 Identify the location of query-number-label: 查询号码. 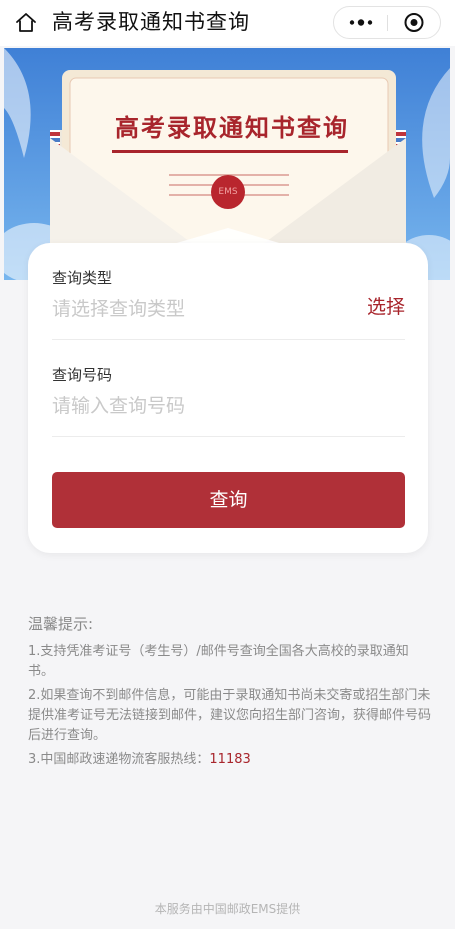
(82, 375).